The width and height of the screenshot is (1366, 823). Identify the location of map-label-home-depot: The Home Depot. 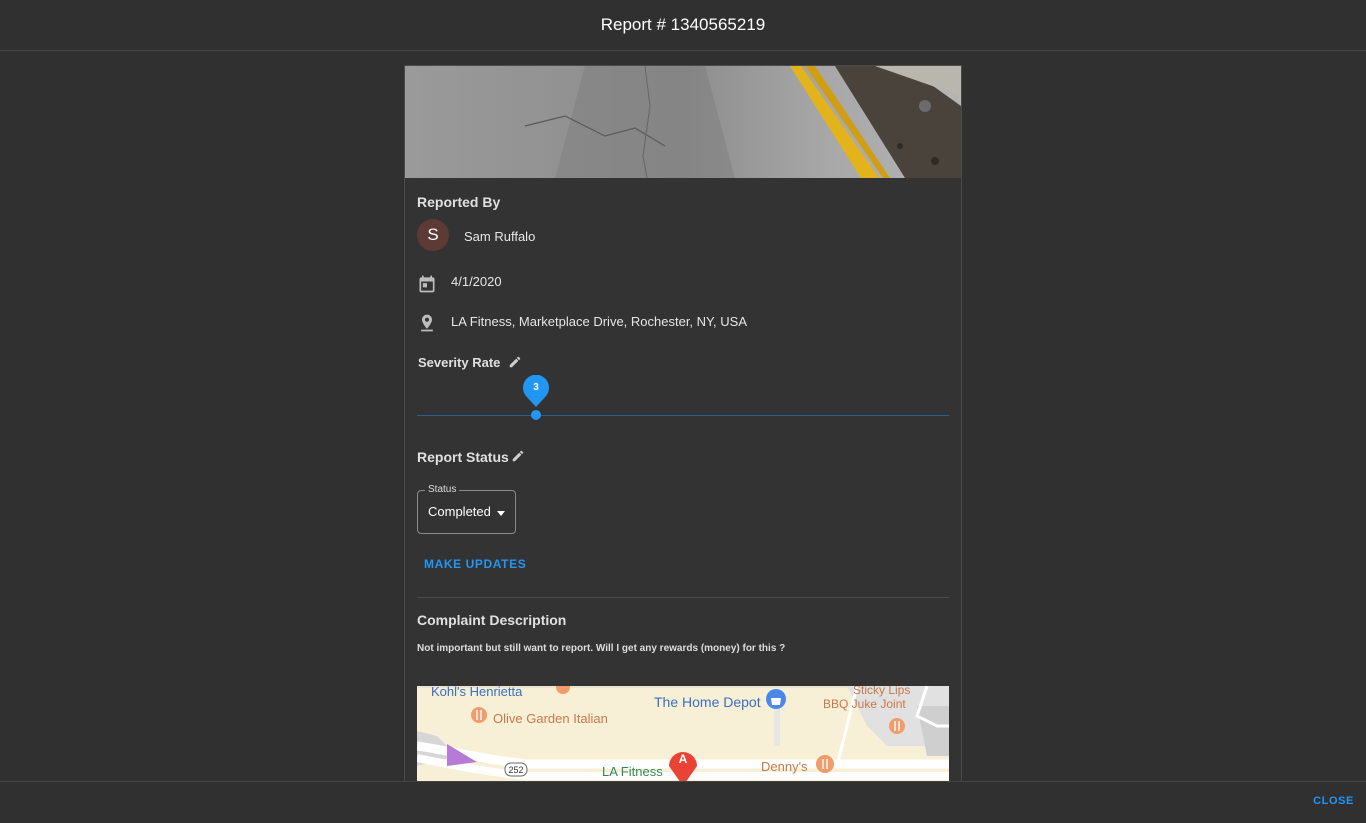
(707, 702).